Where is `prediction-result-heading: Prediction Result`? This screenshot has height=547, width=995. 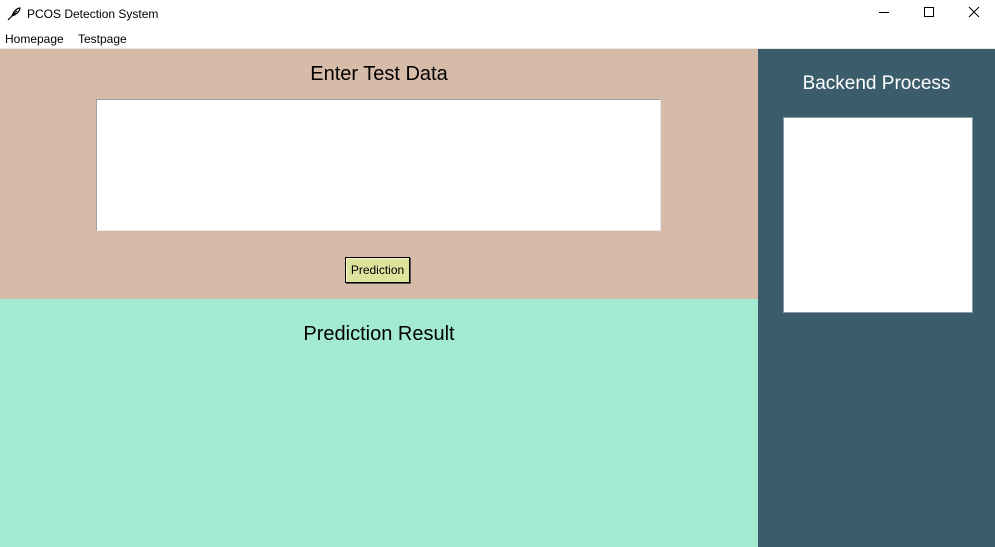 prediction-result-heading: Prediction Result is located at coordinates (379, 334).